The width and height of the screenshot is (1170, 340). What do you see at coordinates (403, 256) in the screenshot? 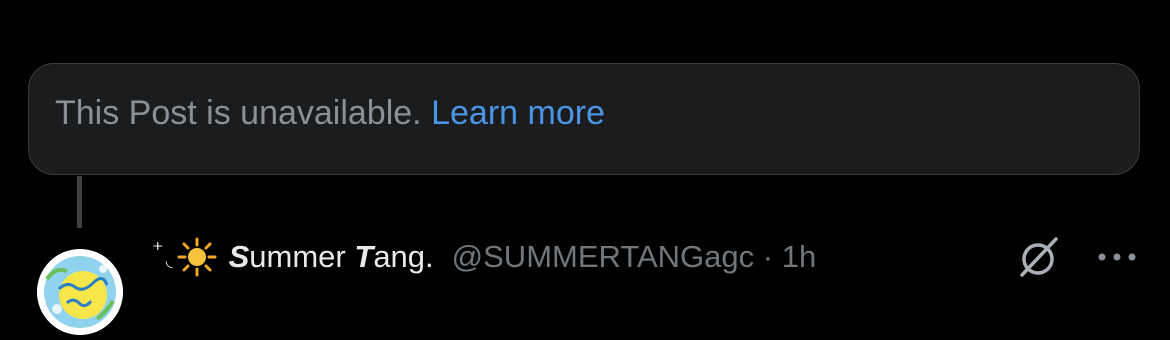
I see `display-name-part-ang: ang.` at bounding box center [403, 256].